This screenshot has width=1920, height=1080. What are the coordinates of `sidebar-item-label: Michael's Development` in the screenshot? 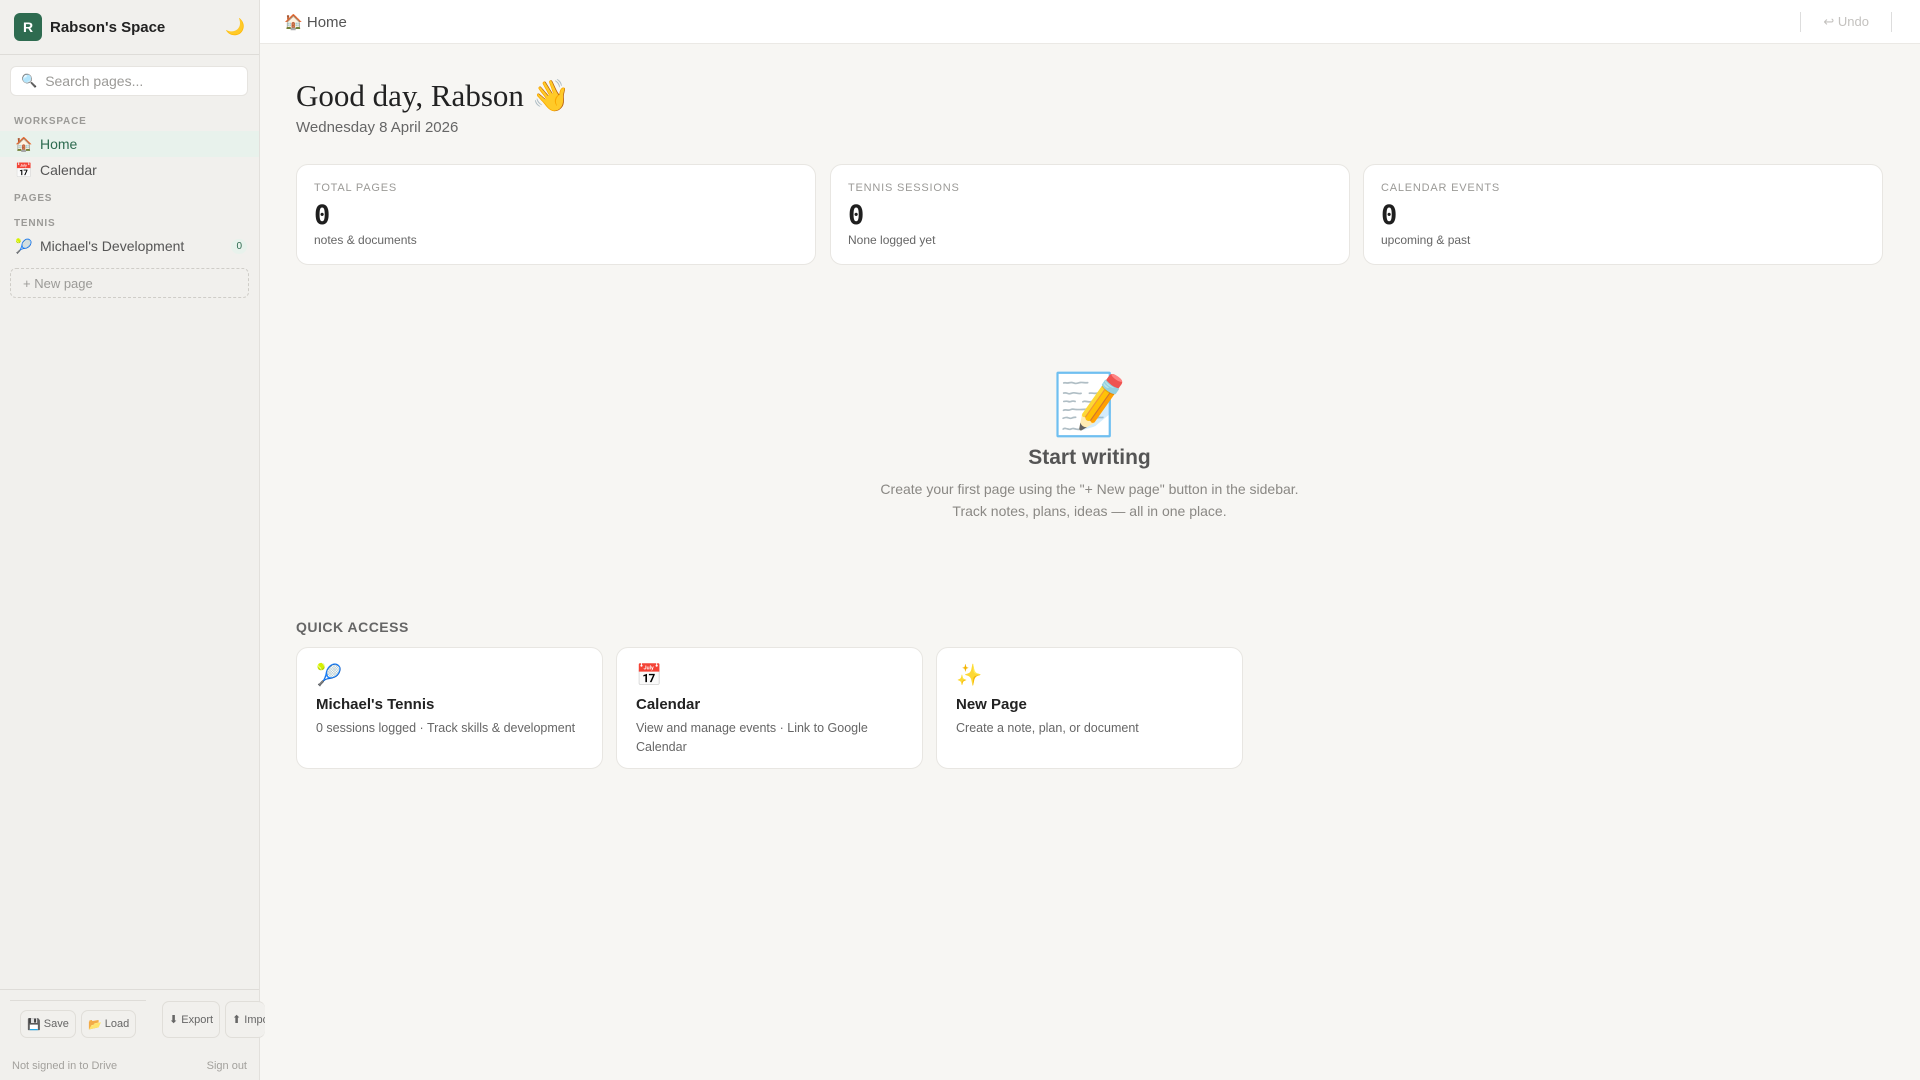 It's located at (112, 246).